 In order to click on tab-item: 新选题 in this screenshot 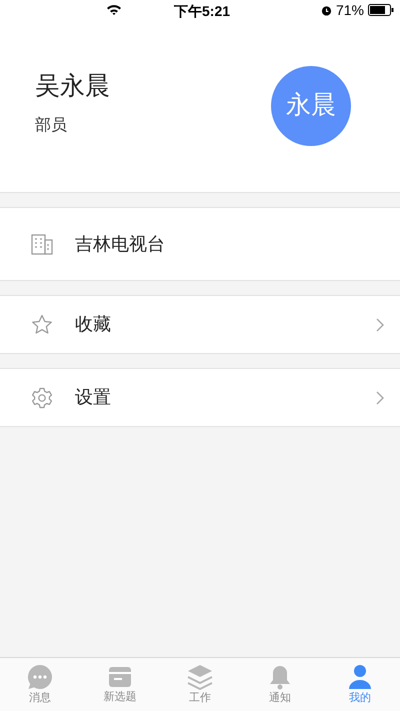, I will do `click(120, 684)`.